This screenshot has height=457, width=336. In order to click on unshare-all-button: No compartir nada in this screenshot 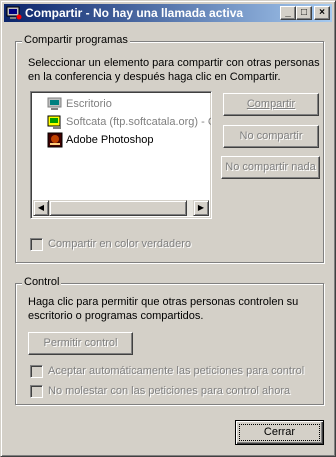, I will do `click(270, 167)`.